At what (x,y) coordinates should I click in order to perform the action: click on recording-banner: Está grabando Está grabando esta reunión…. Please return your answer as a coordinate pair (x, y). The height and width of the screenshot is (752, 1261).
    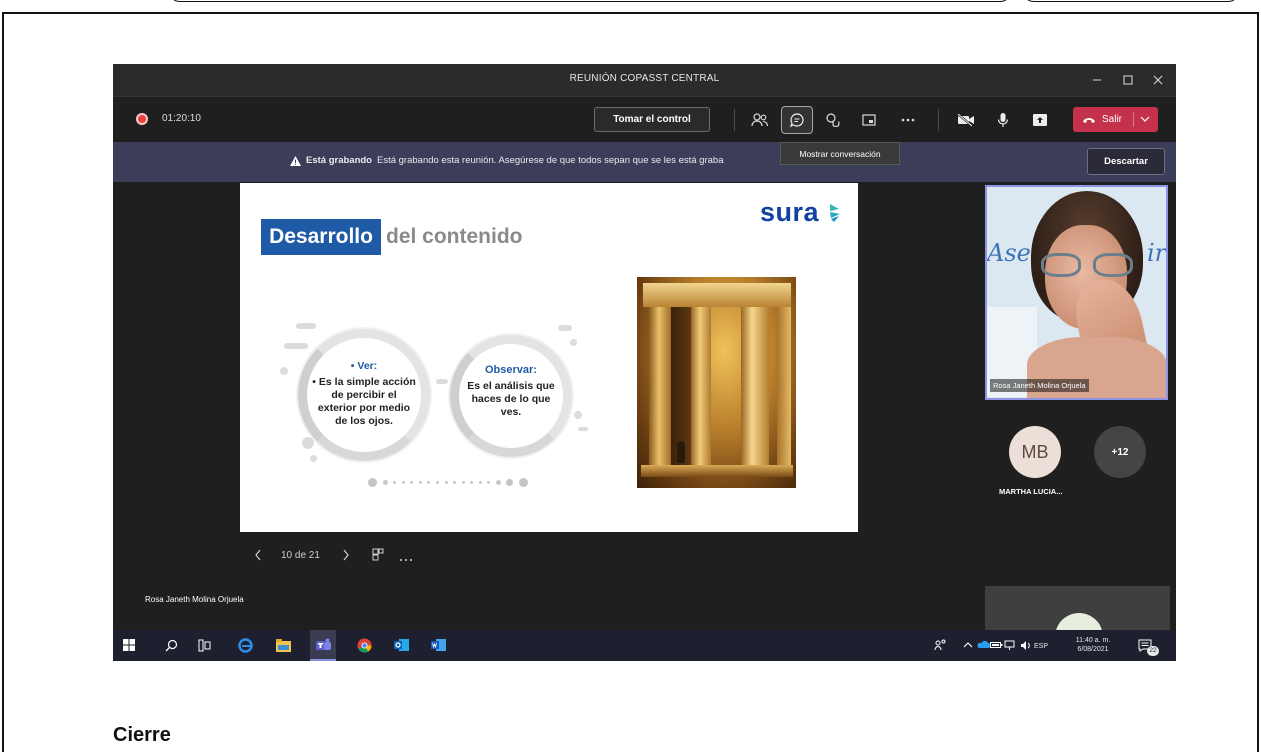
    Looking at the image, I should click on (644, 162).